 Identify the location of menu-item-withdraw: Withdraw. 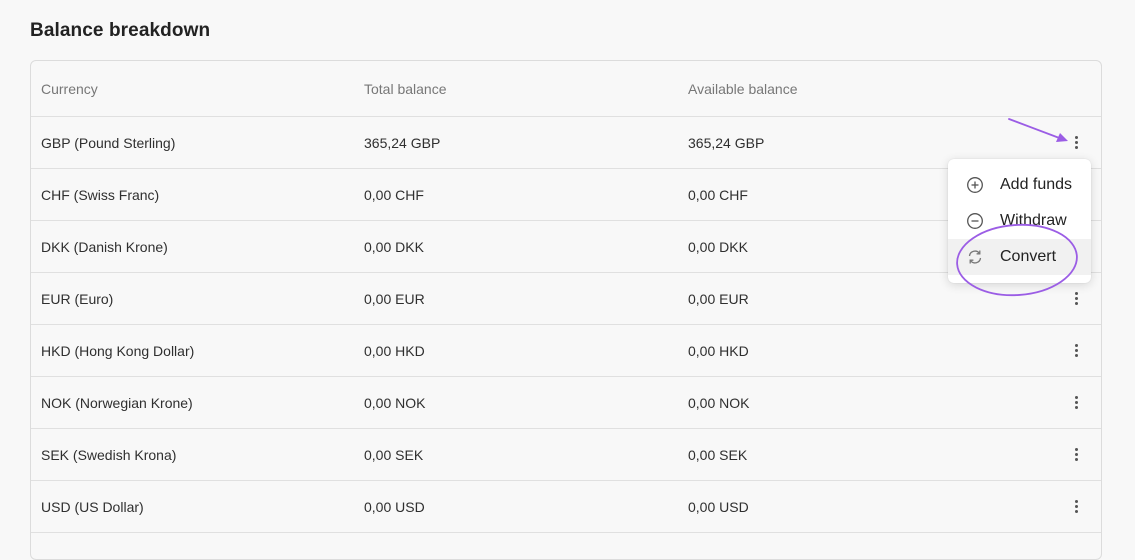
(1019, 221).